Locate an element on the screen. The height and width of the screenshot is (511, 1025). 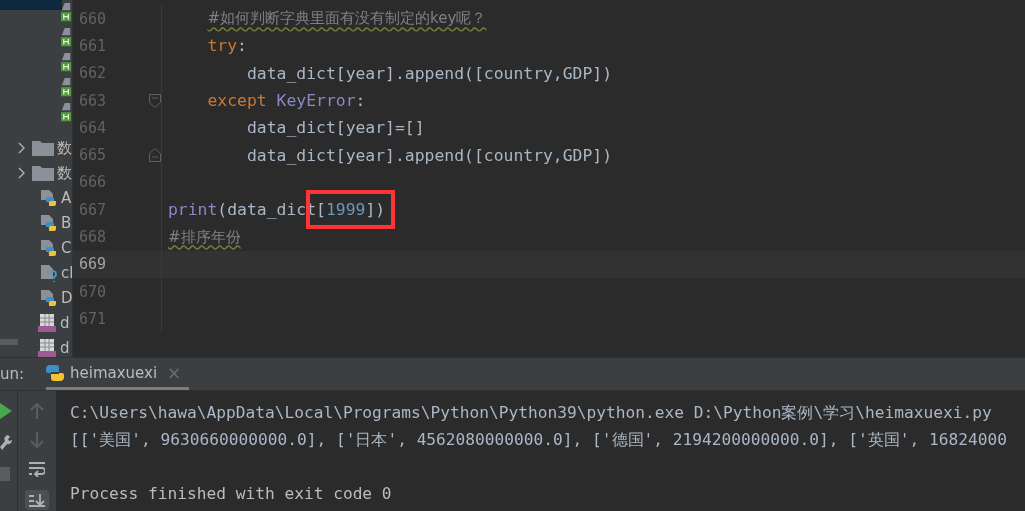
line-number: 668 is located at coordinates (93, 237).